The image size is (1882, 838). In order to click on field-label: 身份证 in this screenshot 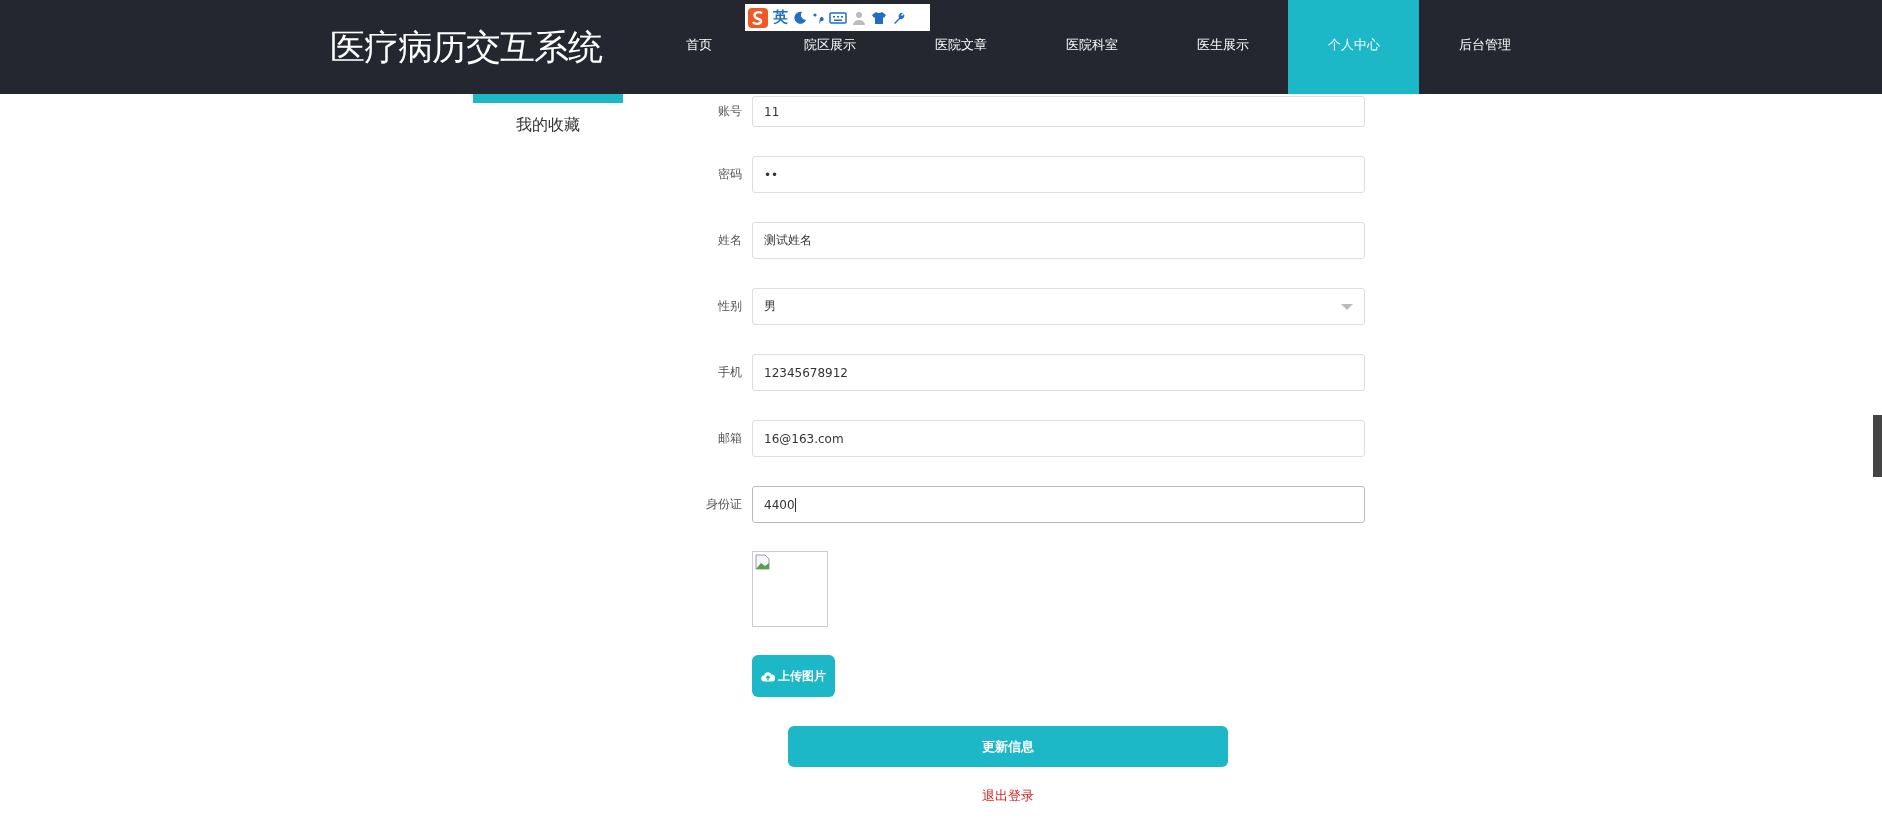, I will do `click(724, 504)`.